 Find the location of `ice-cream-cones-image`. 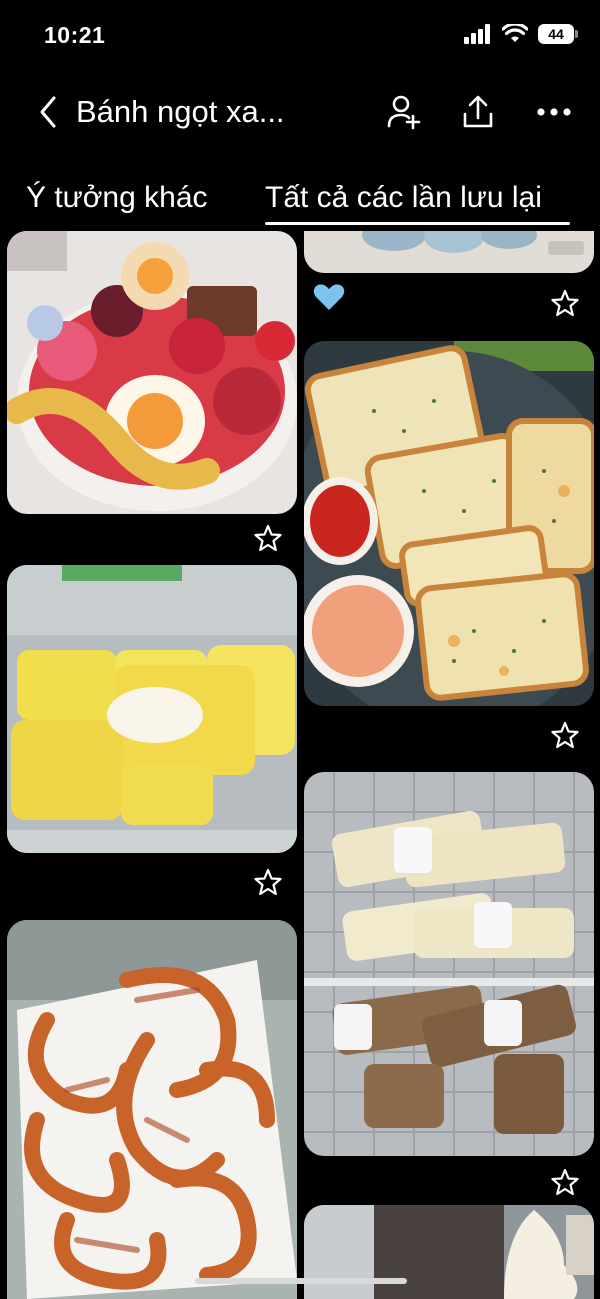

ice-cream-cones-image is located at coordinates (449, 964).